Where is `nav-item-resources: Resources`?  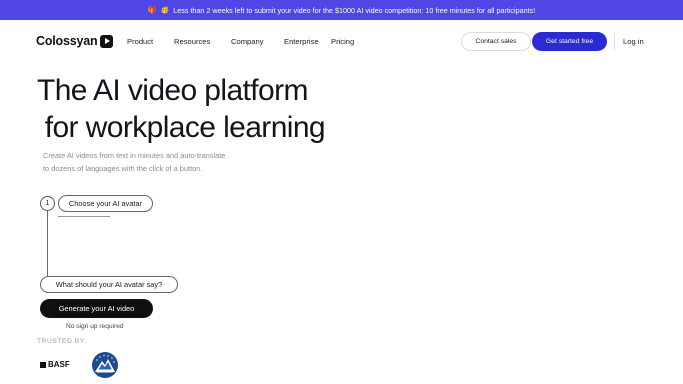
nav-item-resources: Resources is located at coordinates (192, 41).